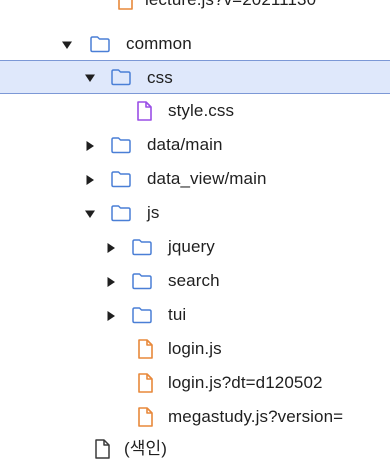 The image size is (390, 469). I want to click on tree-row-label: tui, so click(177, 314).